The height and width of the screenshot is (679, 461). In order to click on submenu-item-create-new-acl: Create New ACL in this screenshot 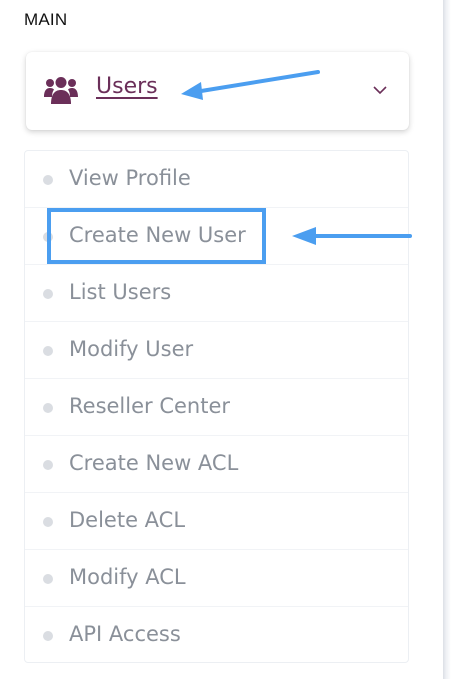, I will do `click(216, 464)`.